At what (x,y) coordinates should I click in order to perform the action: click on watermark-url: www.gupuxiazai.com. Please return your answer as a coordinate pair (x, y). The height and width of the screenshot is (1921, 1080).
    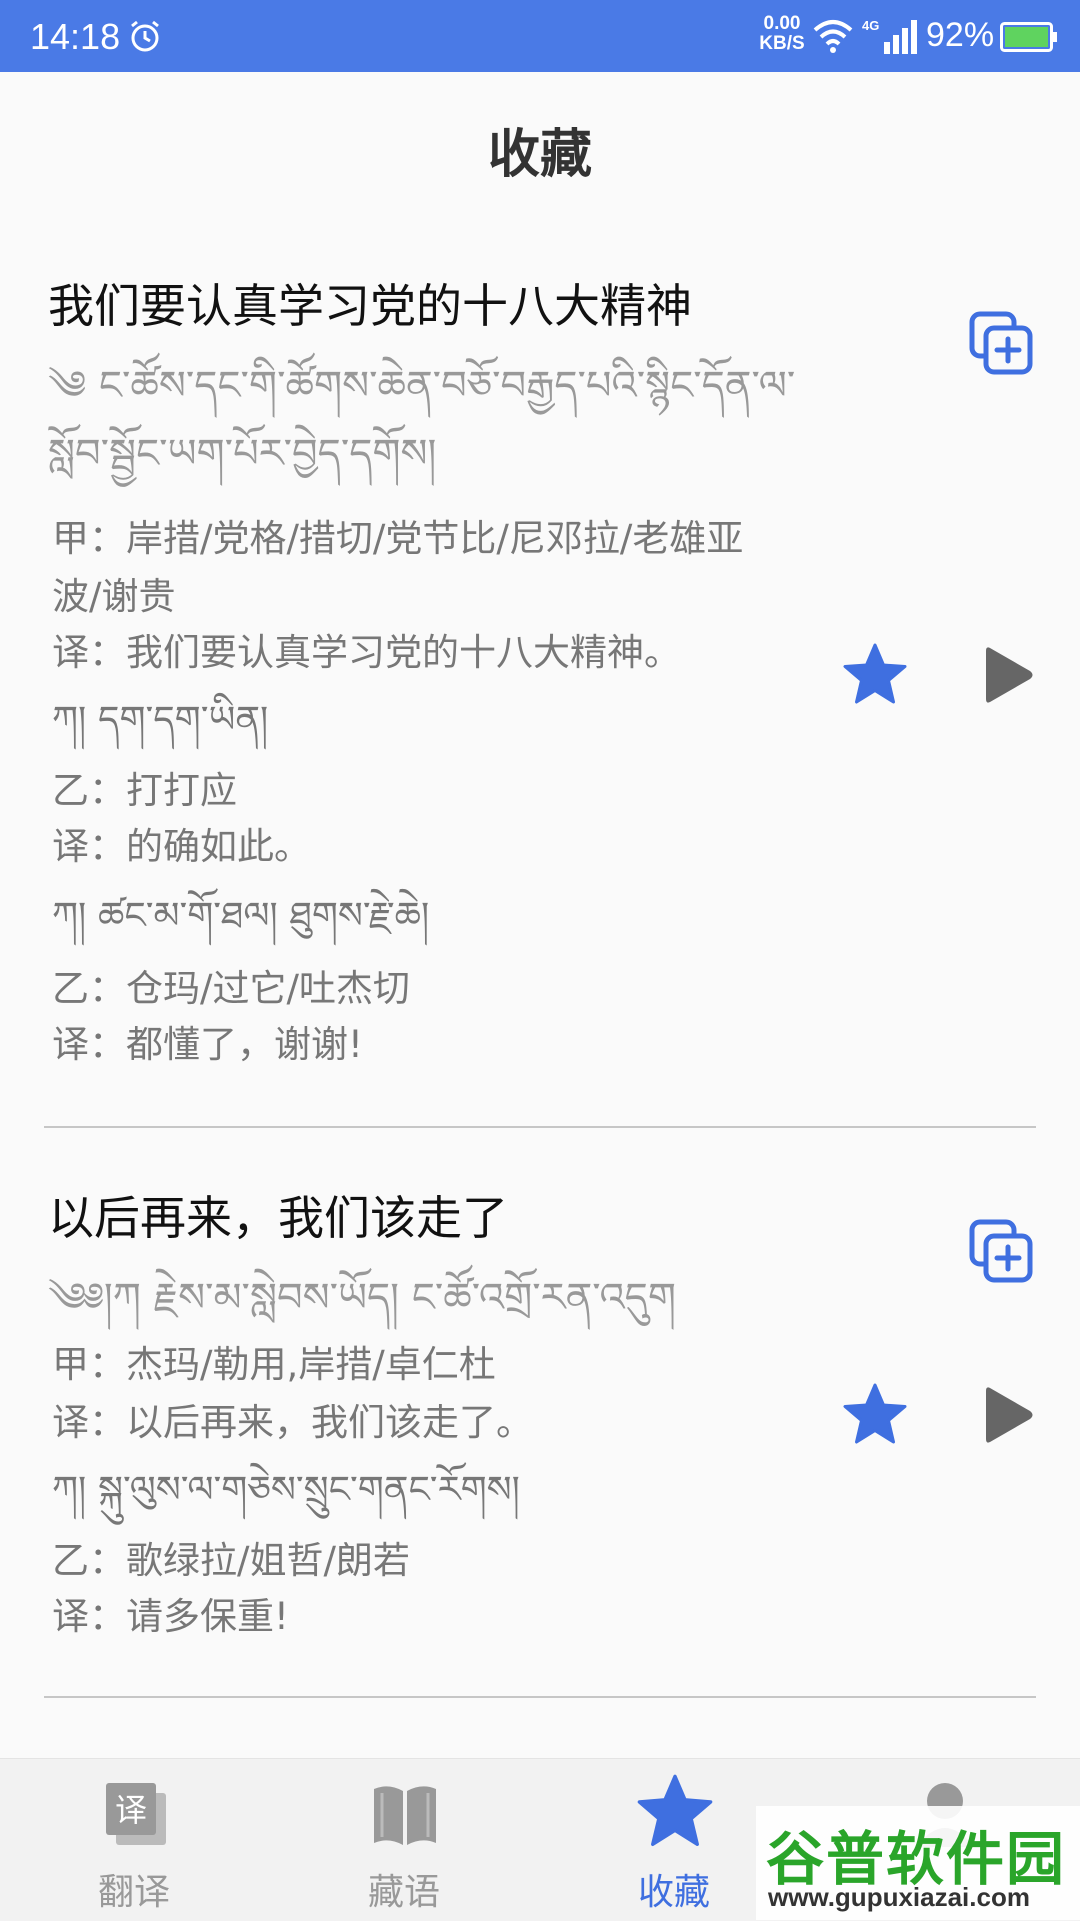
    Looking at the image, I should click on (899, 1897).